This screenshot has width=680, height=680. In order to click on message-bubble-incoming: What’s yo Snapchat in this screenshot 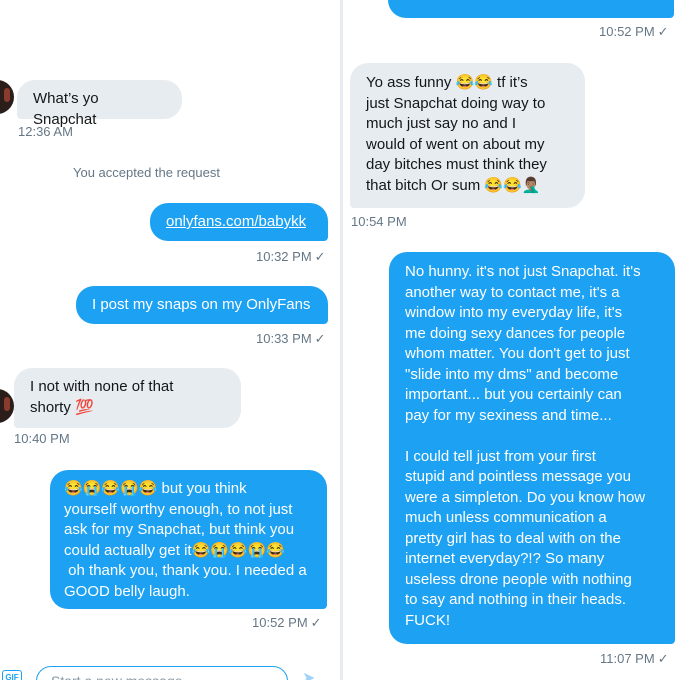, I will do `click(99, 104)`.